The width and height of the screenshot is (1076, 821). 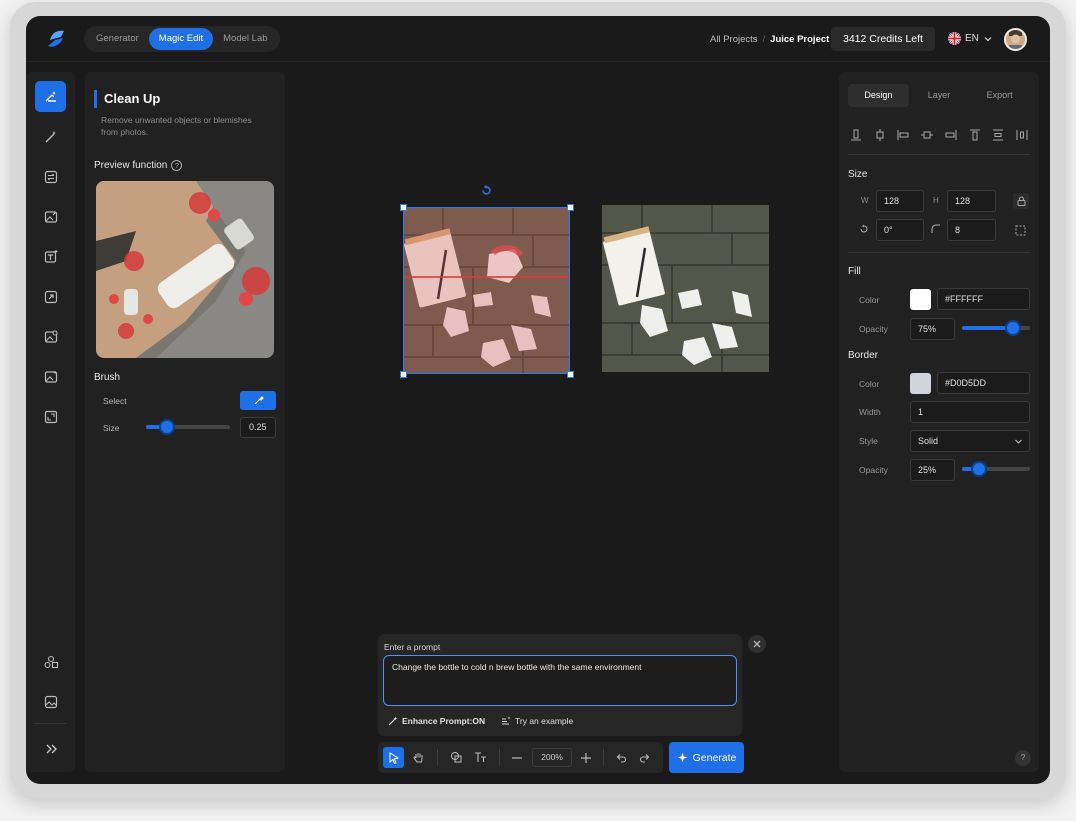 I want to click on shapes-button, so click(x=456, y=757).